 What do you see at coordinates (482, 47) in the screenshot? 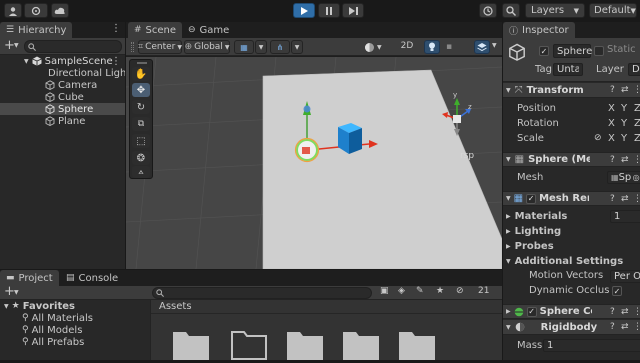
I see `gizmos-toggle` at bounding box center [482, 47].